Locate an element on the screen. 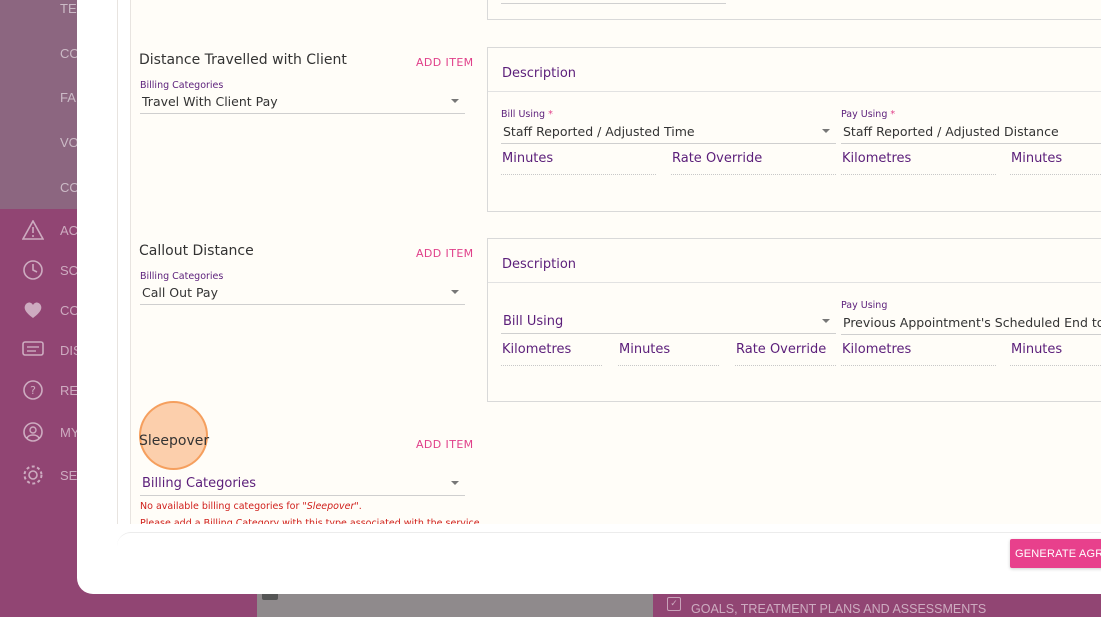 This screenshot has height=617, width=1101. section-title-sleepover: Sleepover is located at coordinates (174, 441).